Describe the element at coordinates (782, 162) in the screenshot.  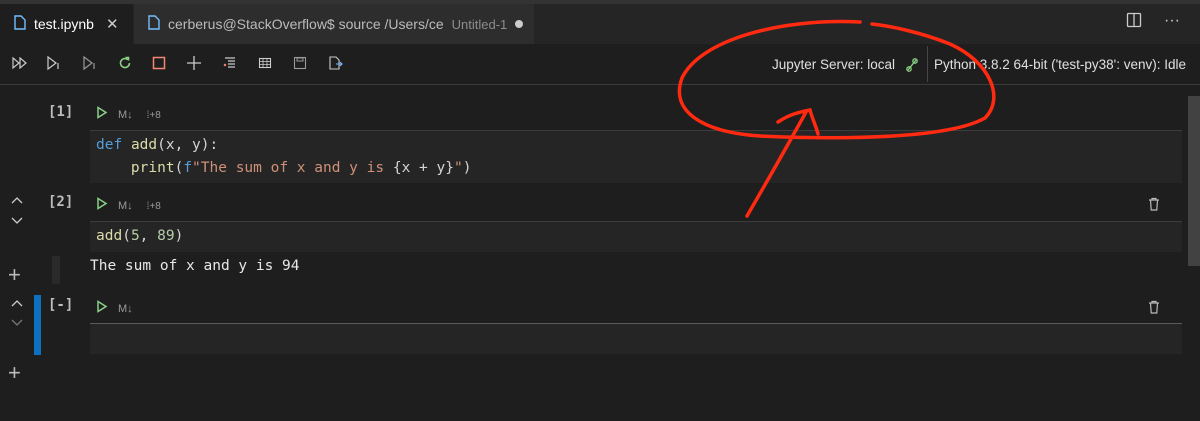
I see `annotation-arrow` at that location.